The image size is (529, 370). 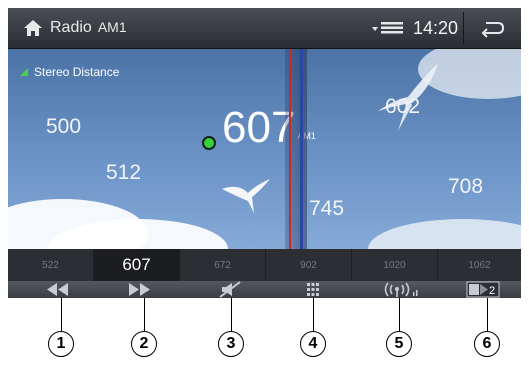 What do you see at coordinates (492, 28) in the screenshot?
I see `back-icon` at bounding box center [492, 28].